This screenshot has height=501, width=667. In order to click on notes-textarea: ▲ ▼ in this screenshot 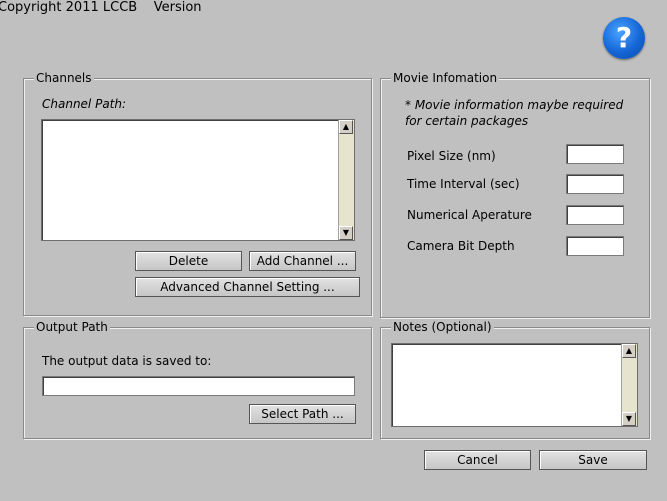, I will do `click(514, 385)`.